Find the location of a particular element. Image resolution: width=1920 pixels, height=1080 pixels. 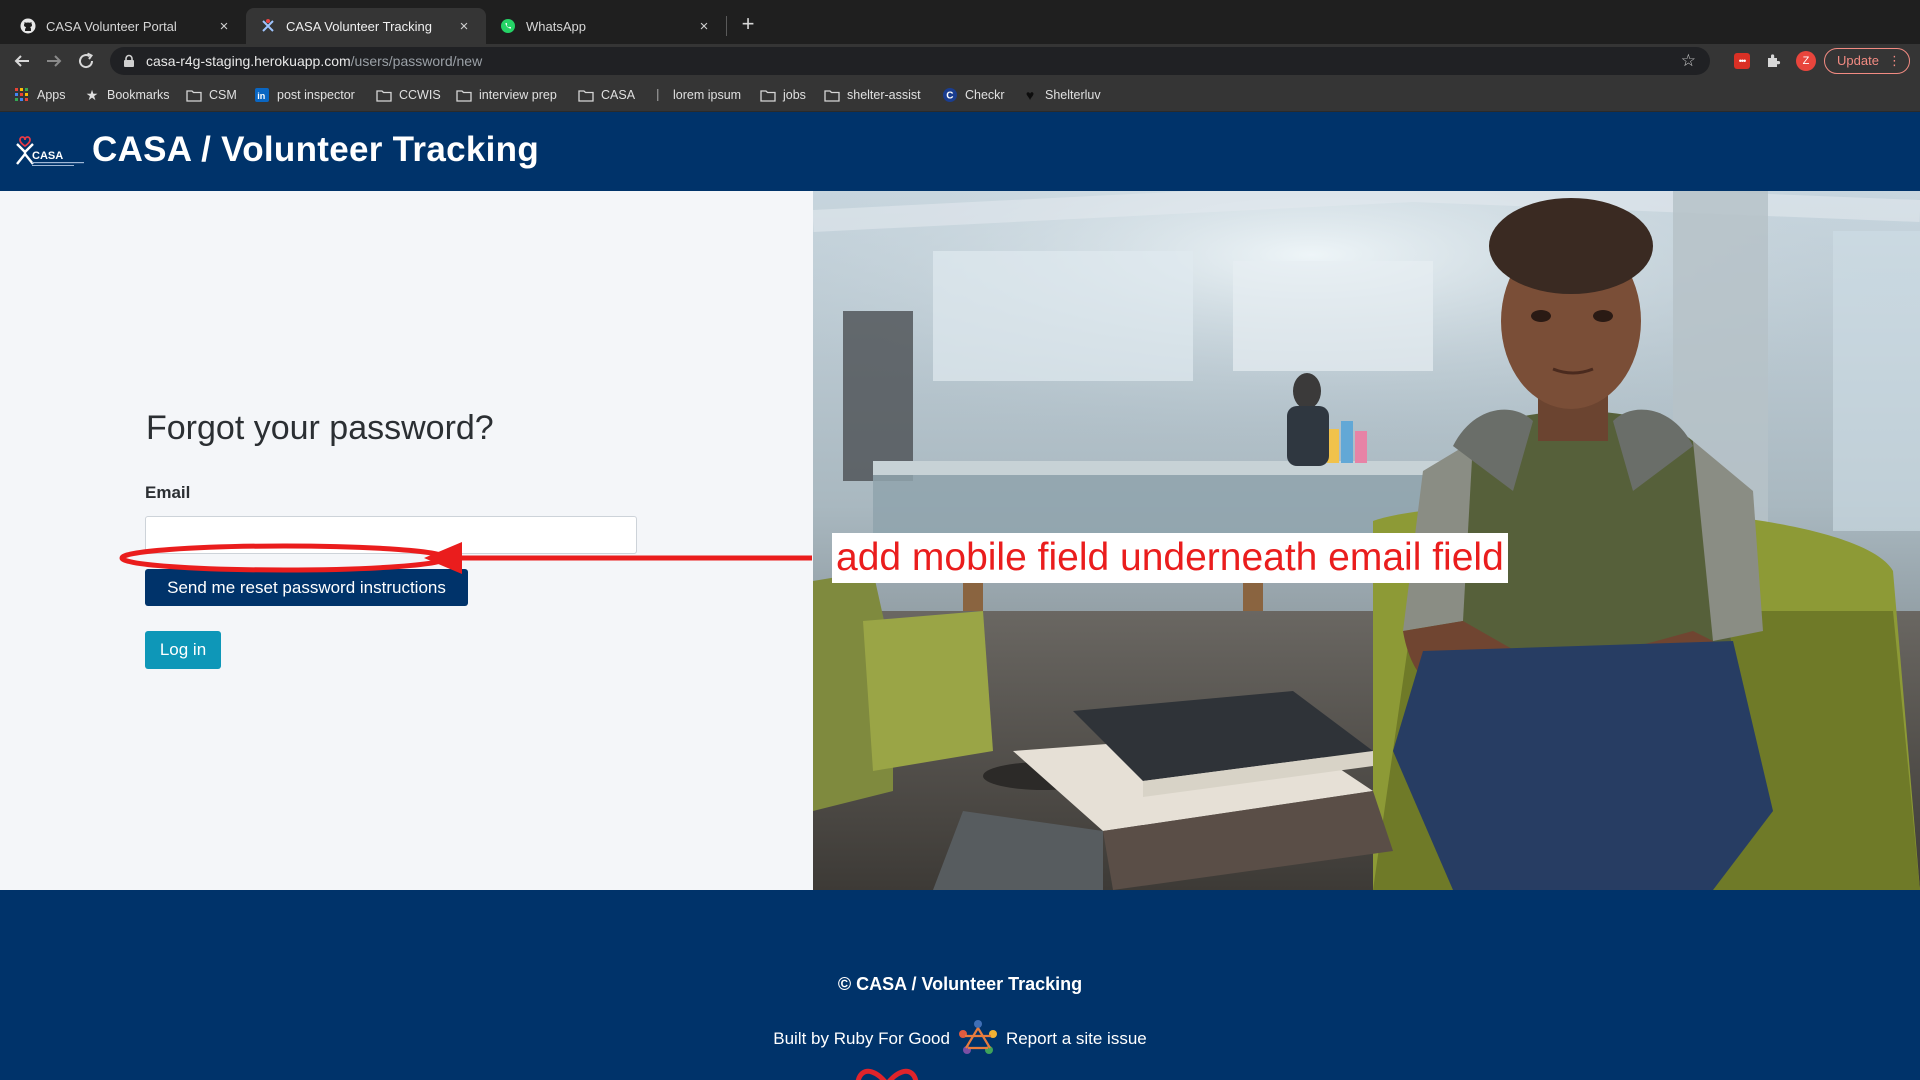

bookmark-bookmarks: ★ Bookmarks is located at coordinates (127, 95).